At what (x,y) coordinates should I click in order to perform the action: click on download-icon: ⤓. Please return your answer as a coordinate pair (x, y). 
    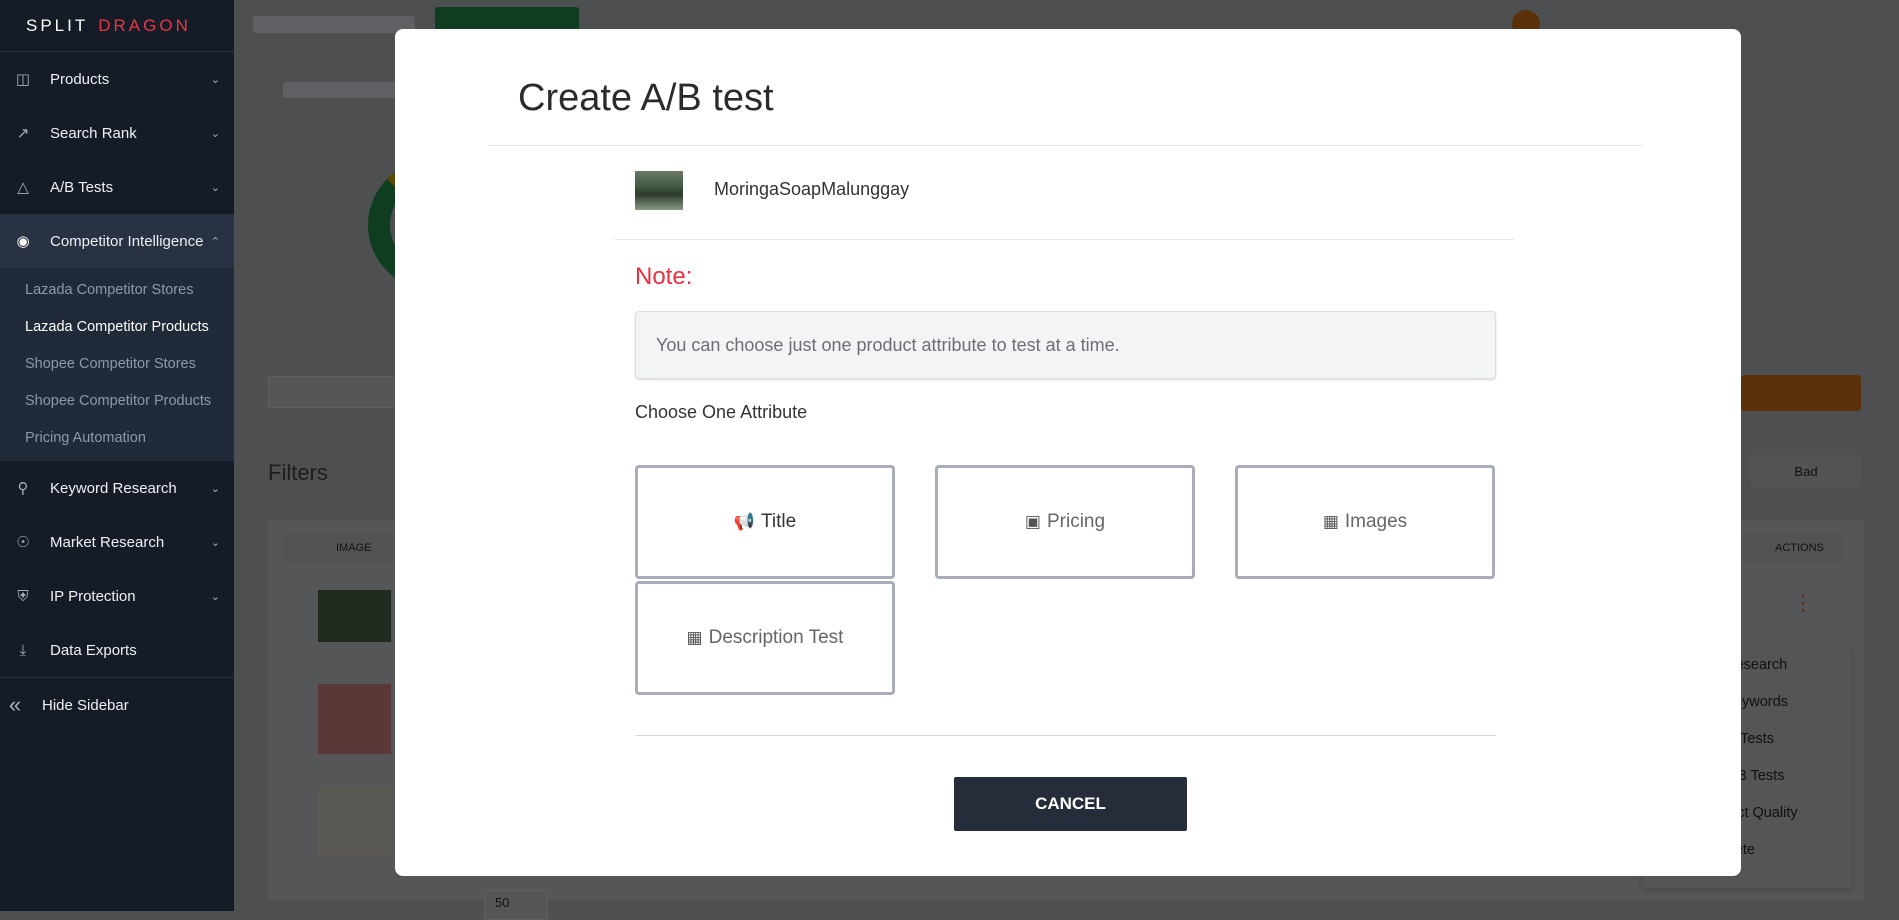
    Looking at the image, I should click on (23, 650).